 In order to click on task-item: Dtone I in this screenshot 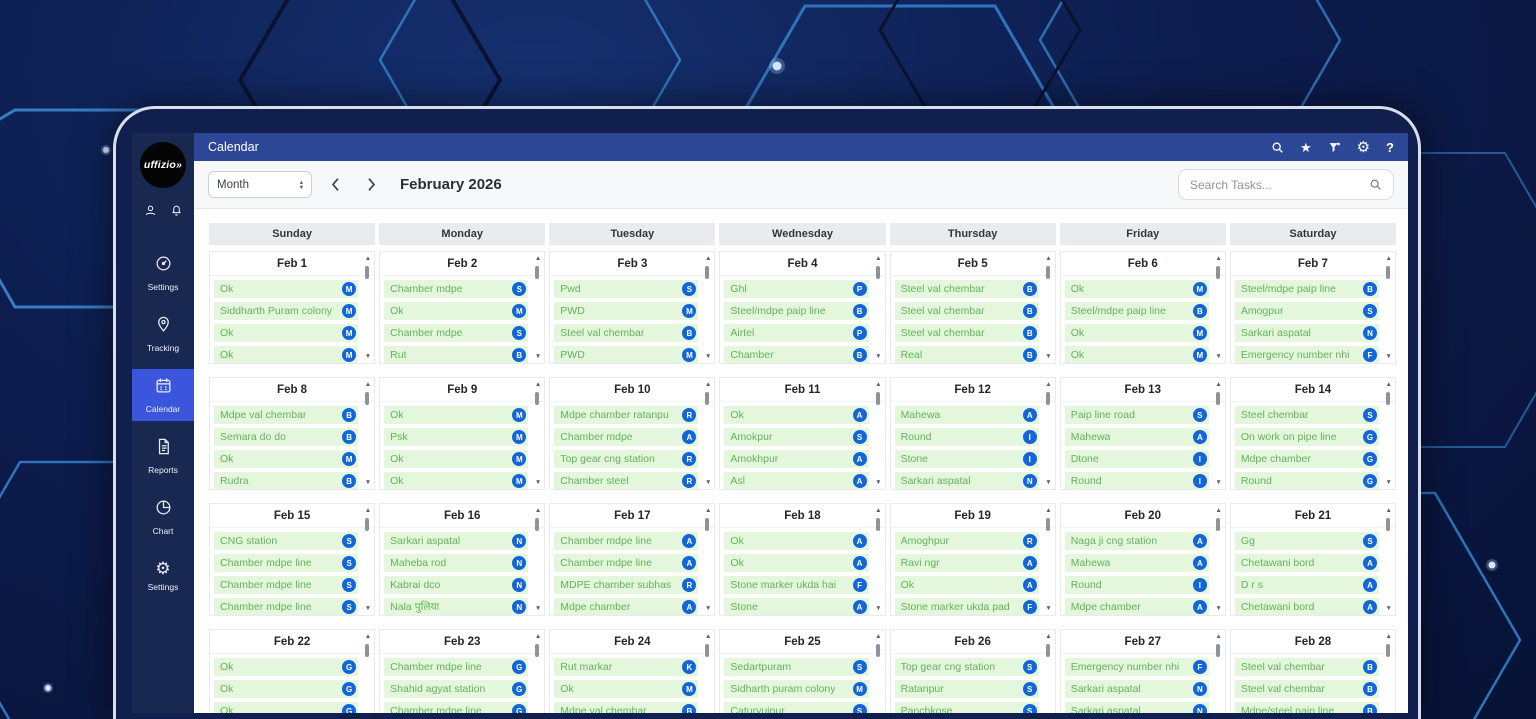, I will do `click(1136, 459)`.